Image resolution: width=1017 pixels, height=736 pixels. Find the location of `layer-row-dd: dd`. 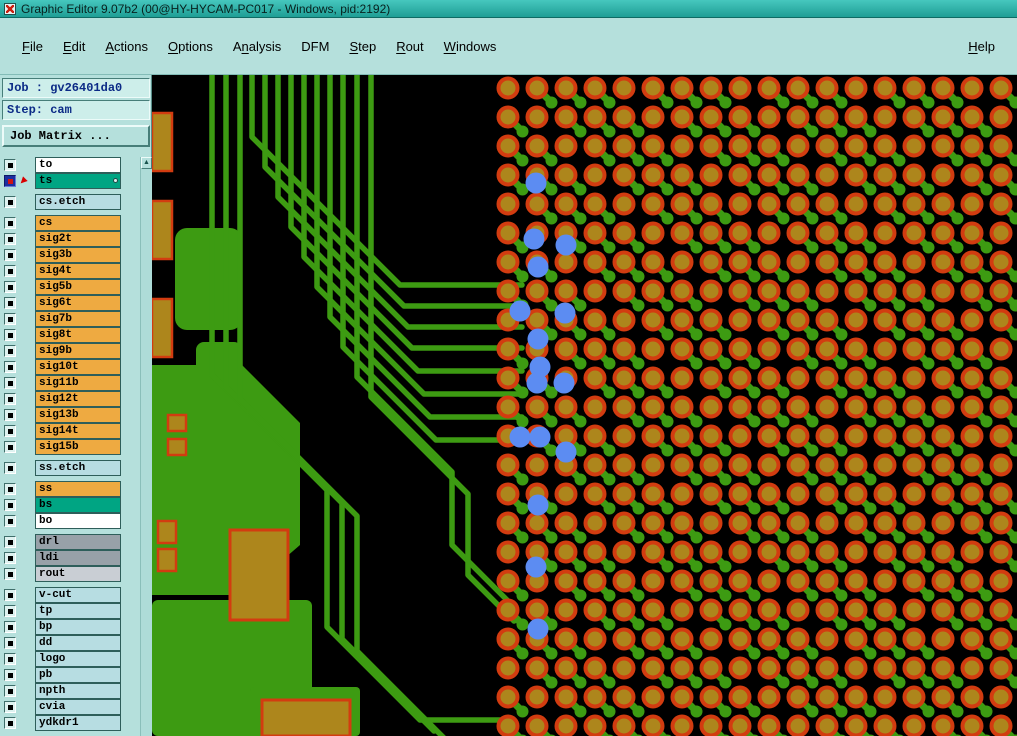

layer-row-dd: dd is located at coordinates (70, 643).